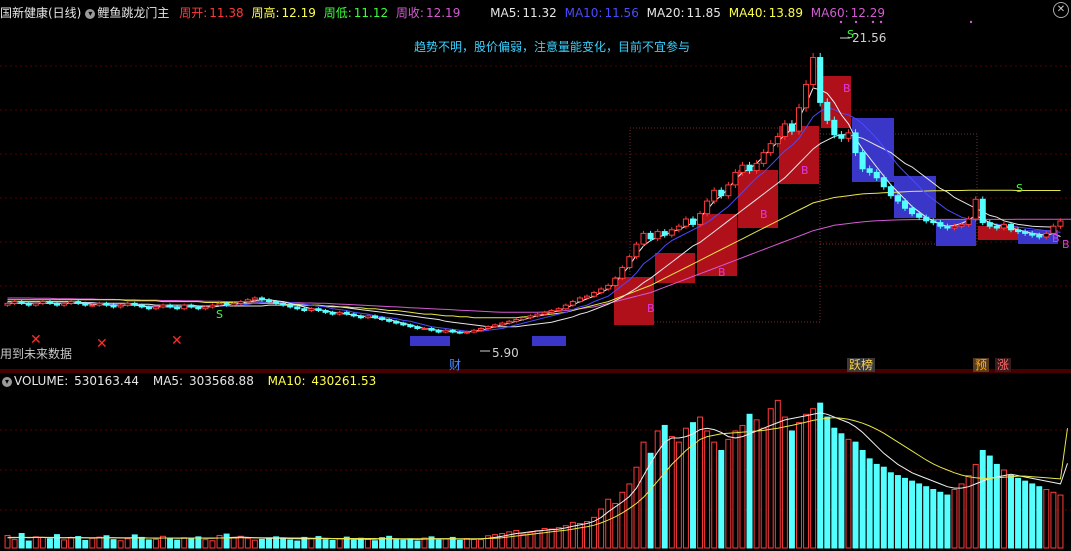 The width and height of the screenshot is (1071, 551). What do you see at coordinates (1003, 365) in the screenshot?
I see `event-badge-rise: 涨` at bounding box center [1003, 365].